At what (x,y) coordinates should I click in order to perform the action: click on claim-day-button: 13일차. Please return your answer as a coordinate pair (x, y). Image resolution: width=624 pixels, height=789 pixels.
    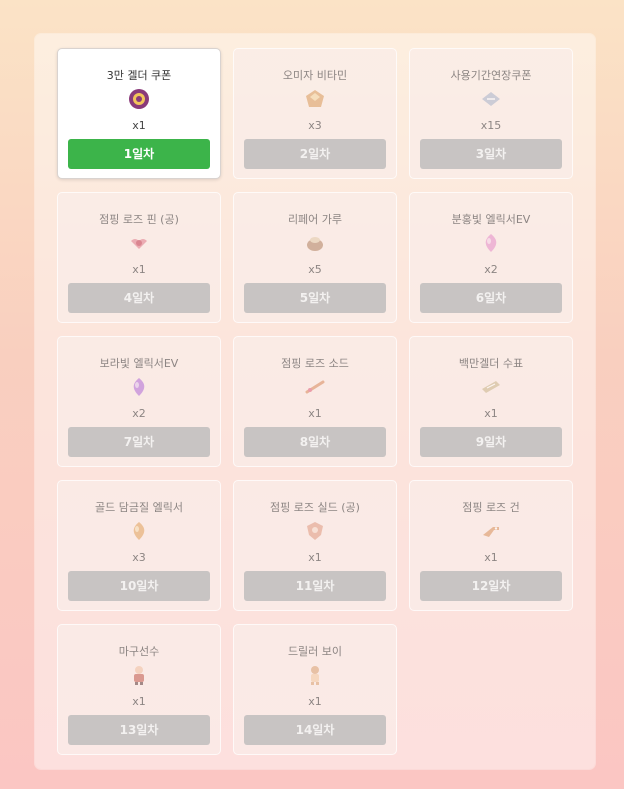
    Looking at the image, I should click on (139, 730).